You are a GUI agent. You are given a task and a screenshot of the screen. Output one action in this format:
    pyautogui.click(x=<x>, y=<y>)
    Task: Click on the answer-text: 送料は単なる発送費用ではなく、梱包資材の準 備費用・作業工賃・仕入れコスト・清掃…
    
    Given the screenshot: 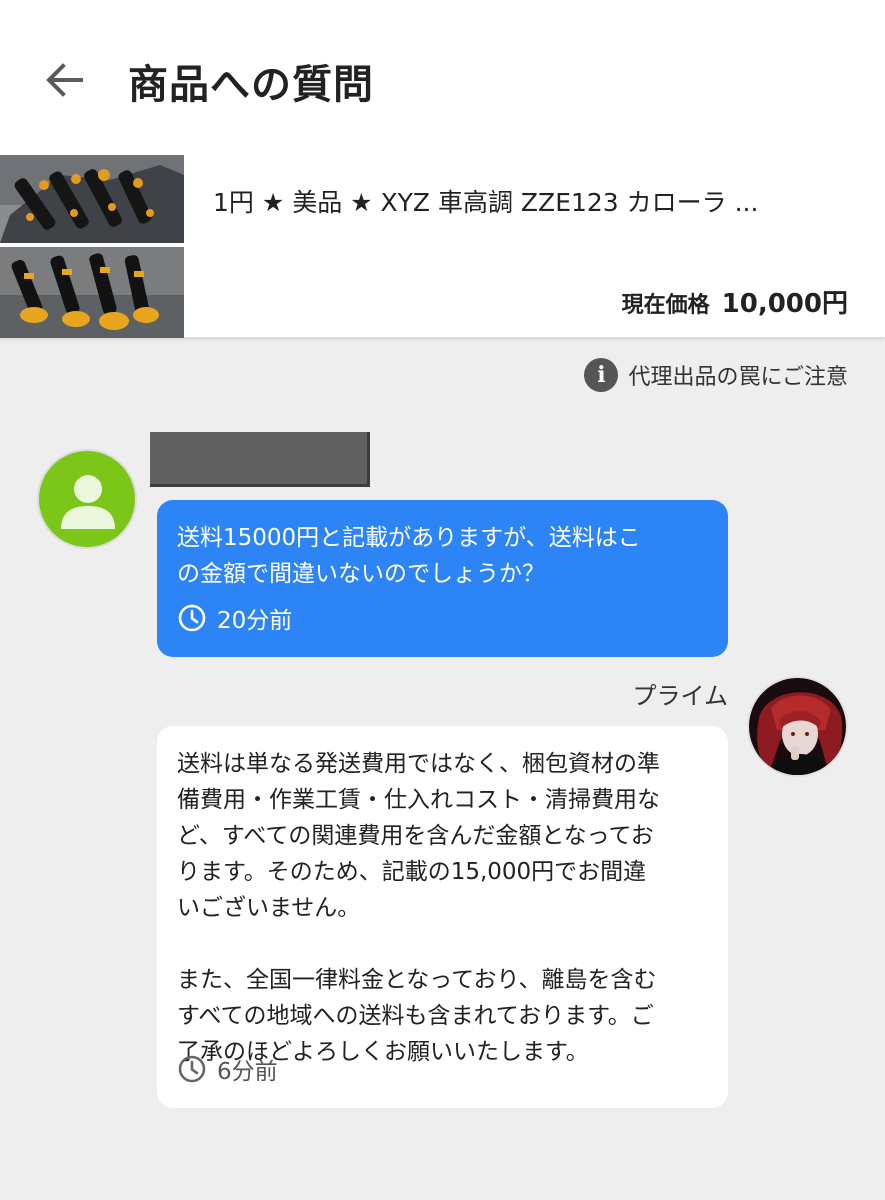 What is the action you would take?
    pyautogui.click(x=418, y=908)
    